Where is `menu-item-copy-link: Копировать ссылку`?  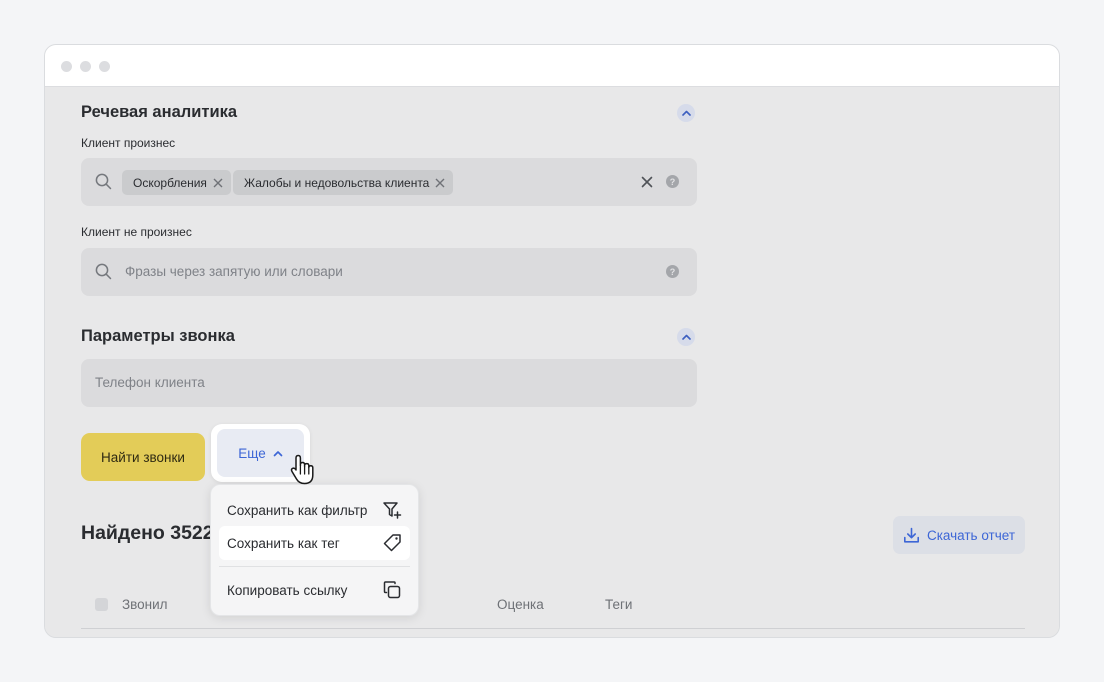
menu-item-copy-link: Копировать ссылку is located at coordinates (314, 590).